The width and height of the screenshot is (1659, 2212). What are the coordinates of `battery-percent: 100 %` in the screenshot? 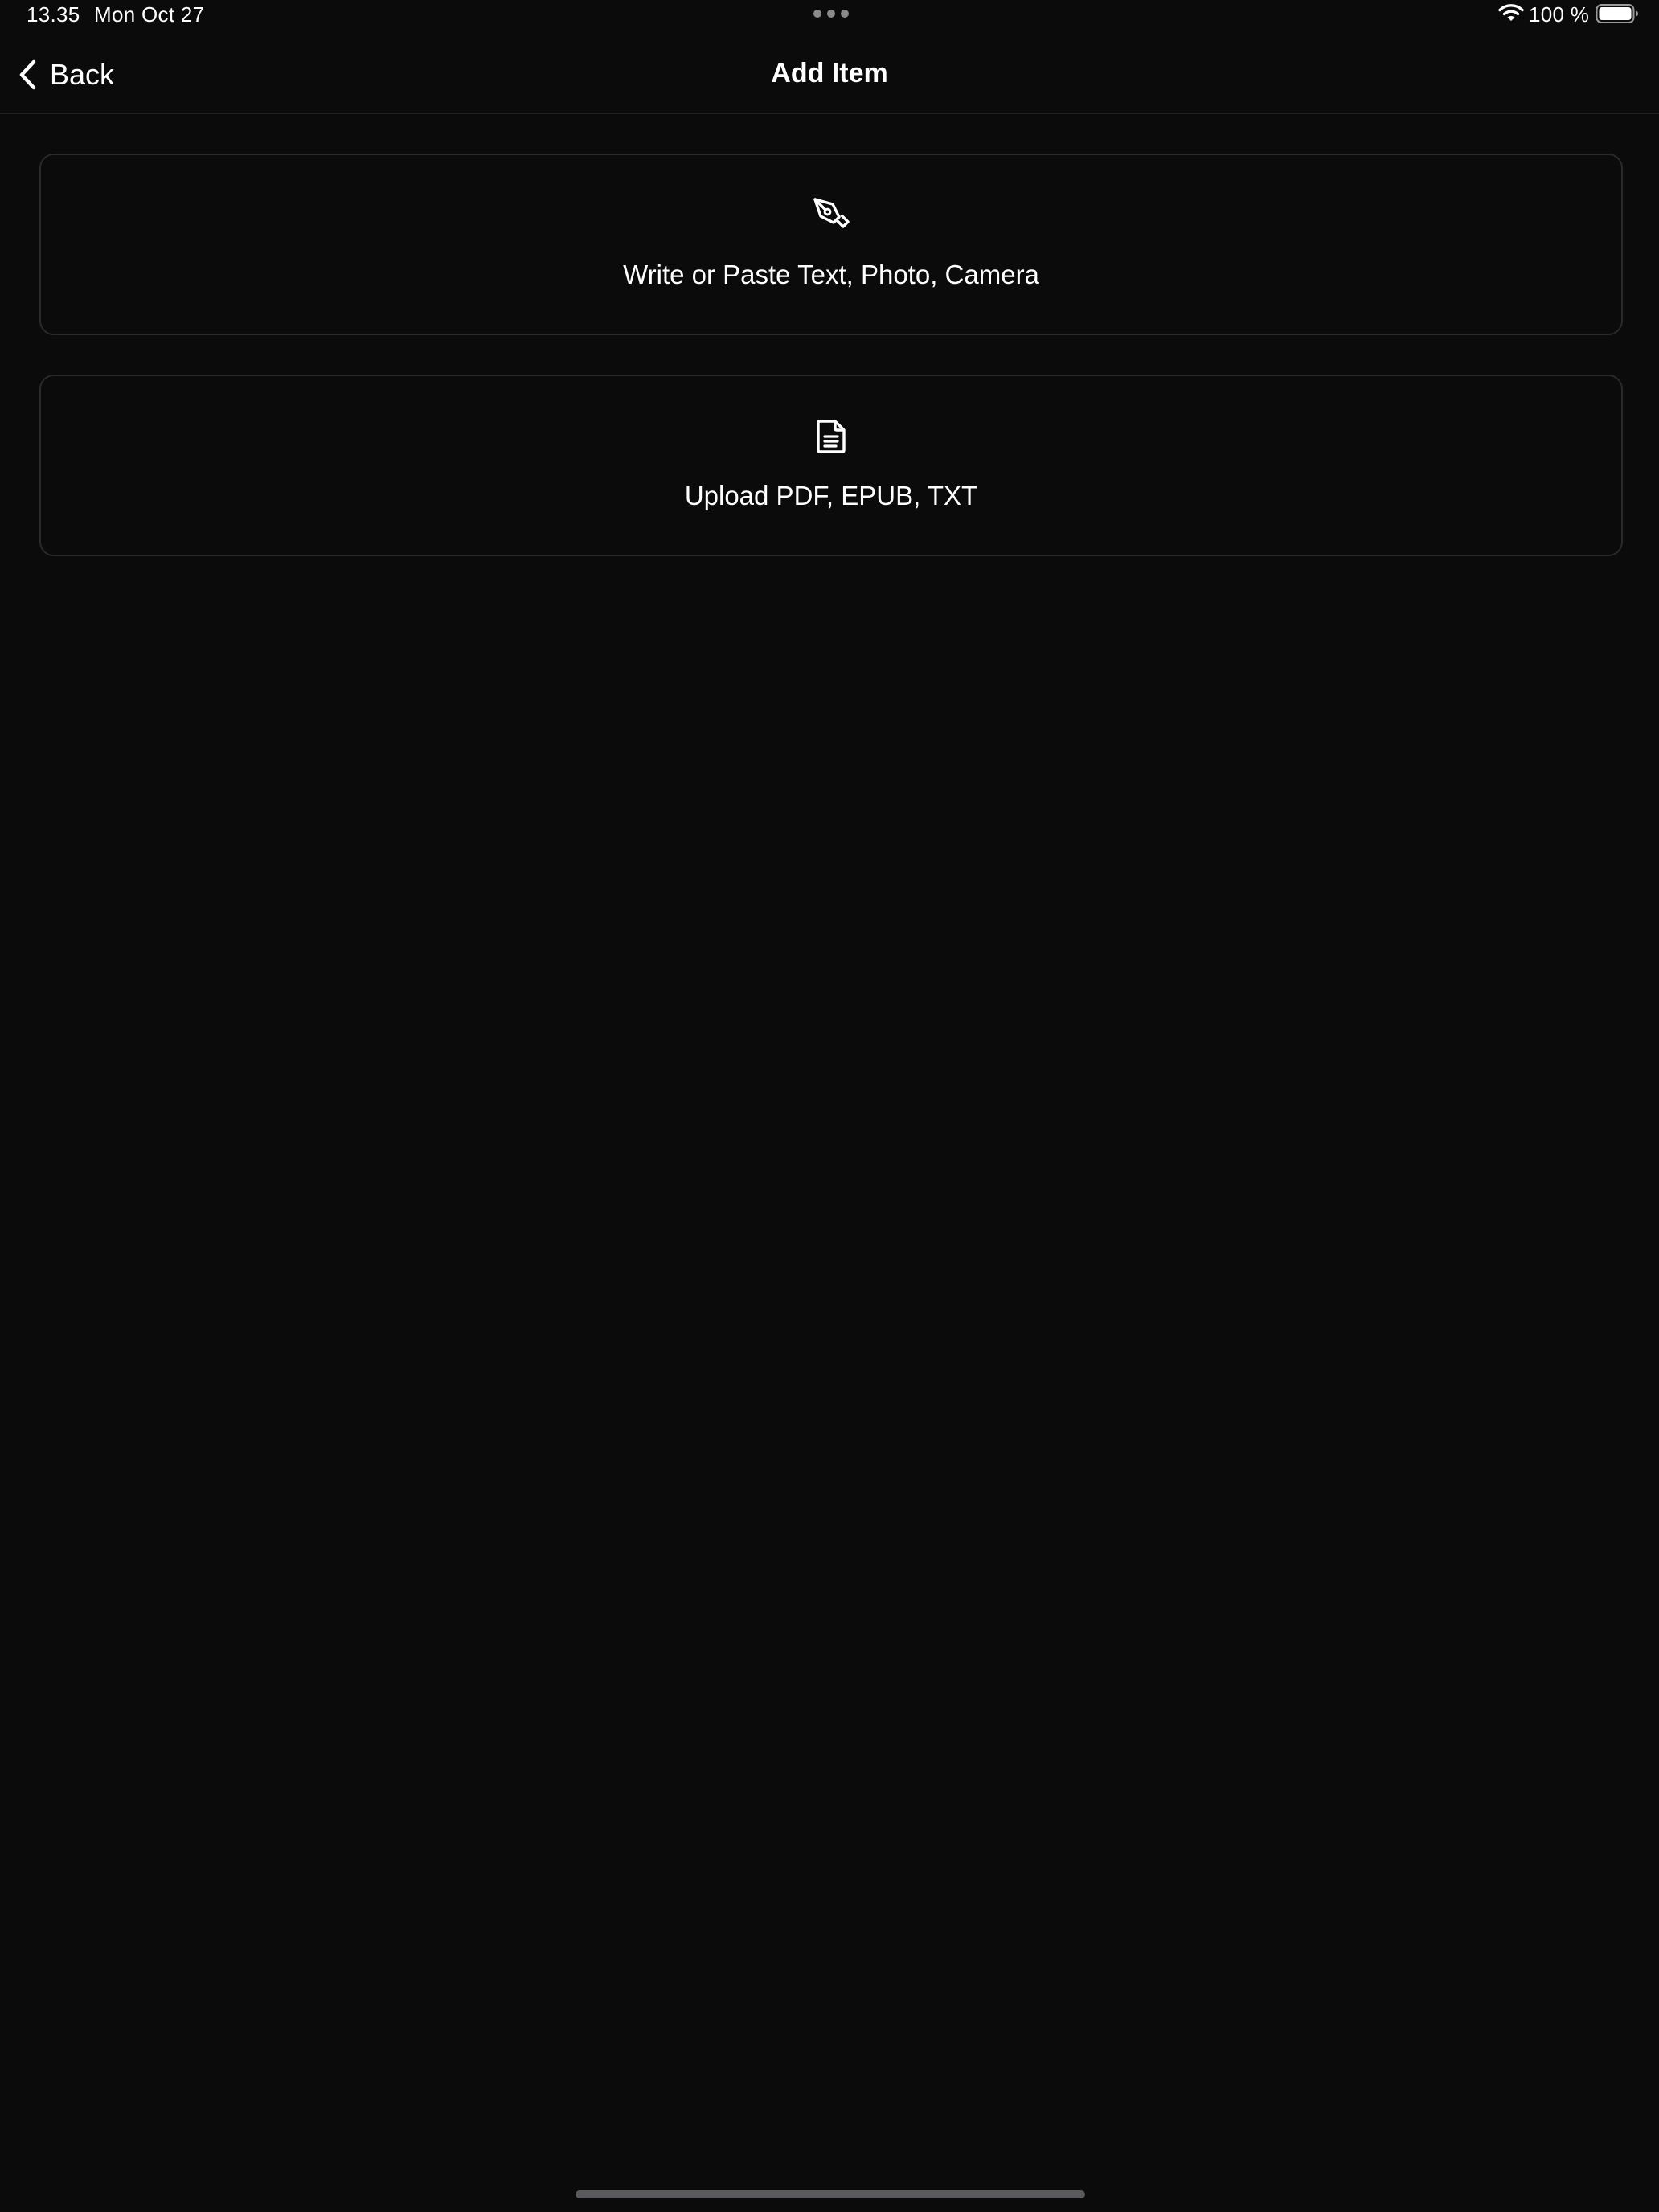 It's located at (1559, 14).